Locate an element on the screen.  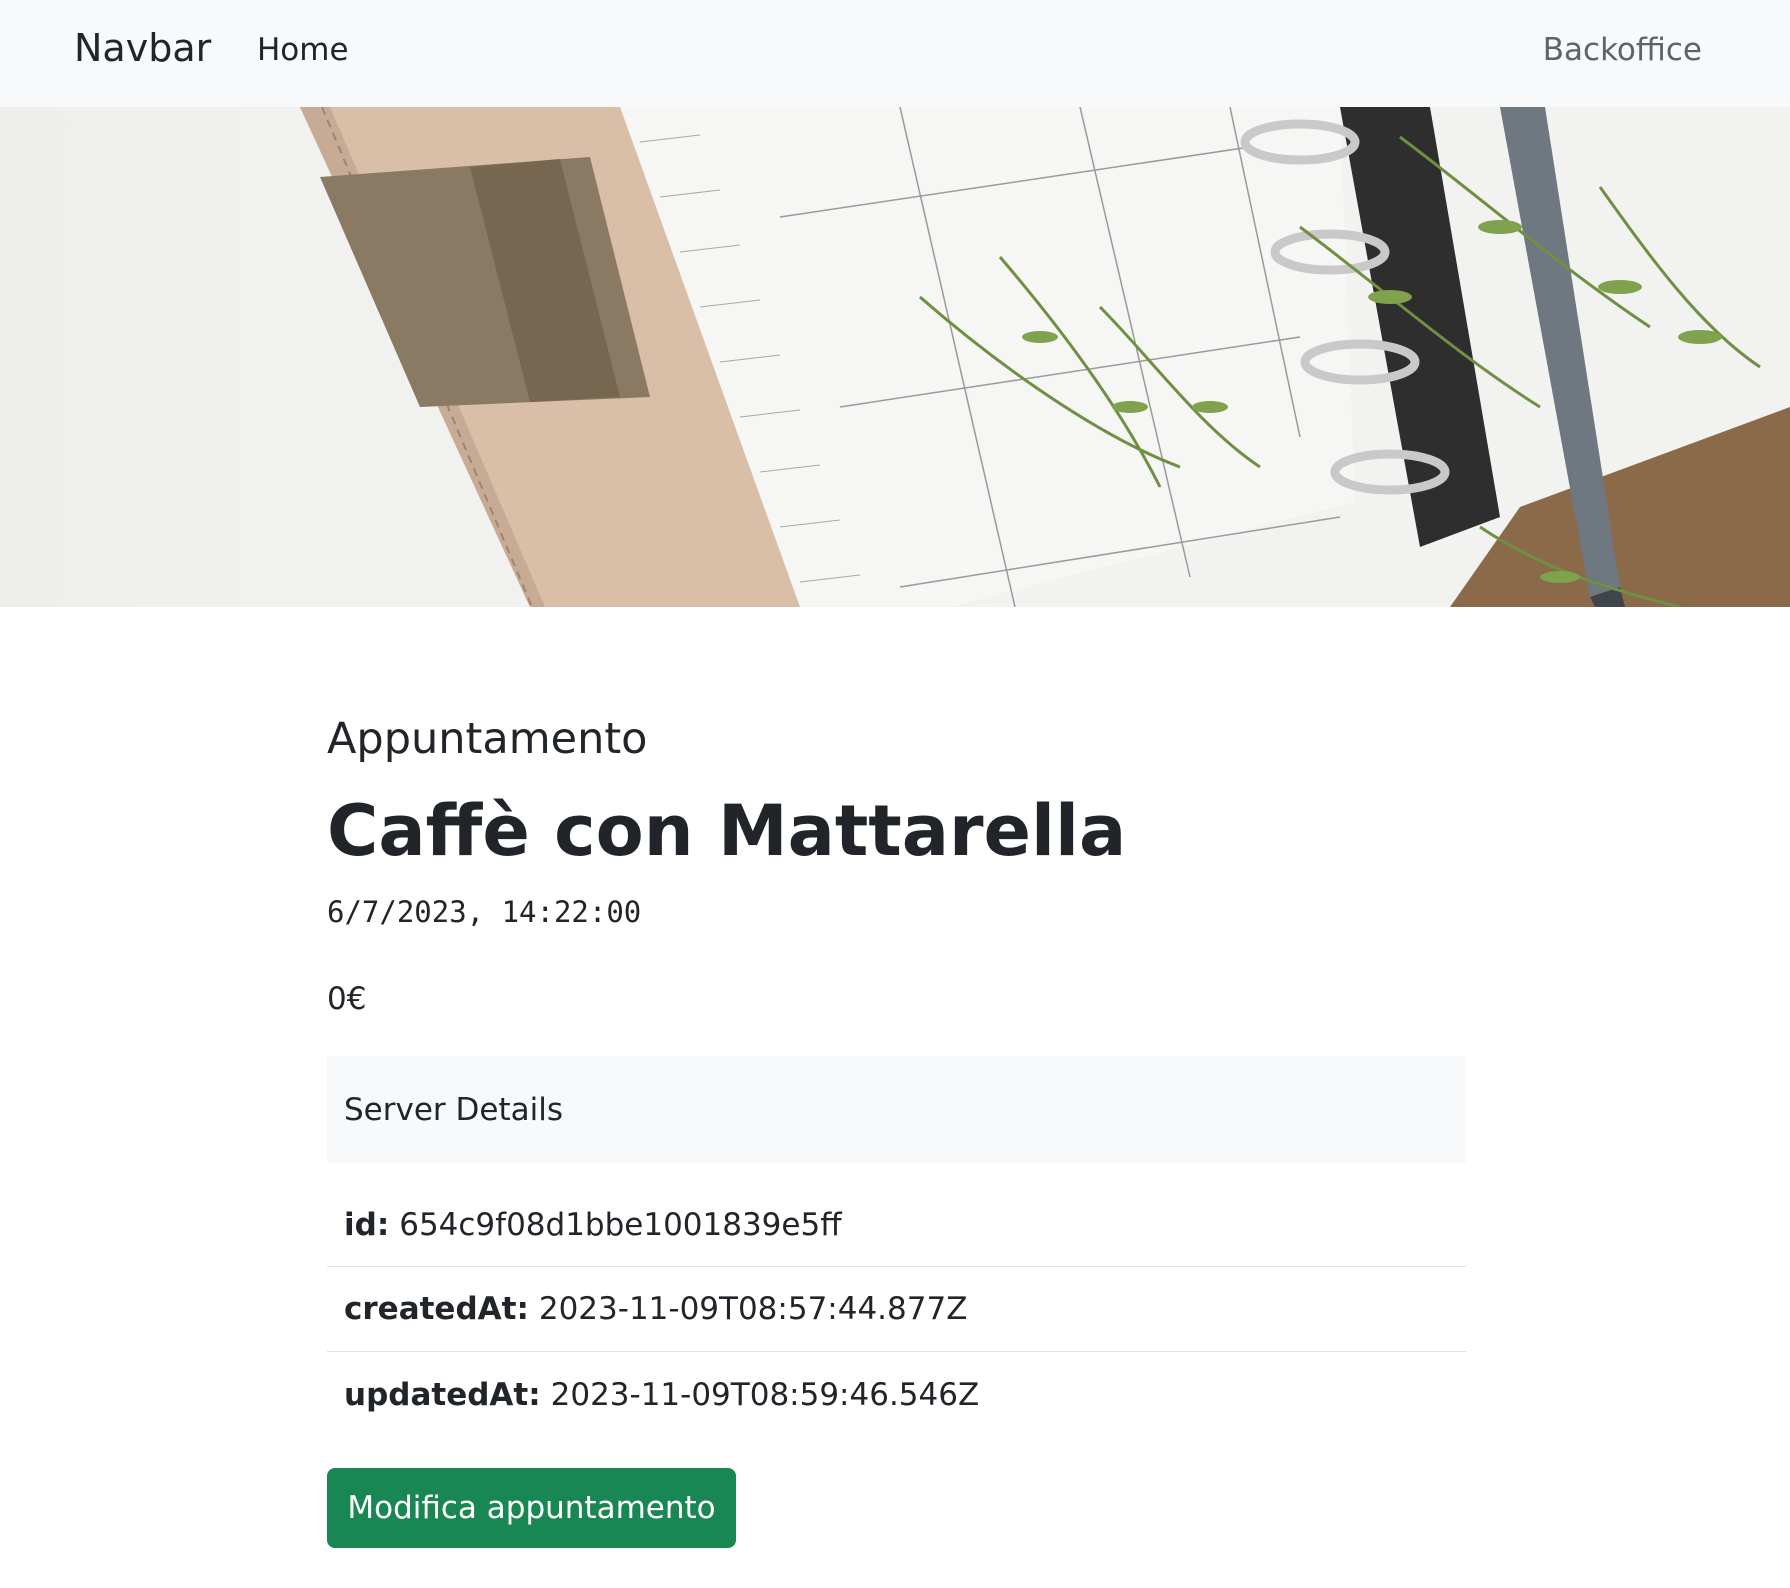
detail-key: createdAt: is located at coordinates (436, 1309).